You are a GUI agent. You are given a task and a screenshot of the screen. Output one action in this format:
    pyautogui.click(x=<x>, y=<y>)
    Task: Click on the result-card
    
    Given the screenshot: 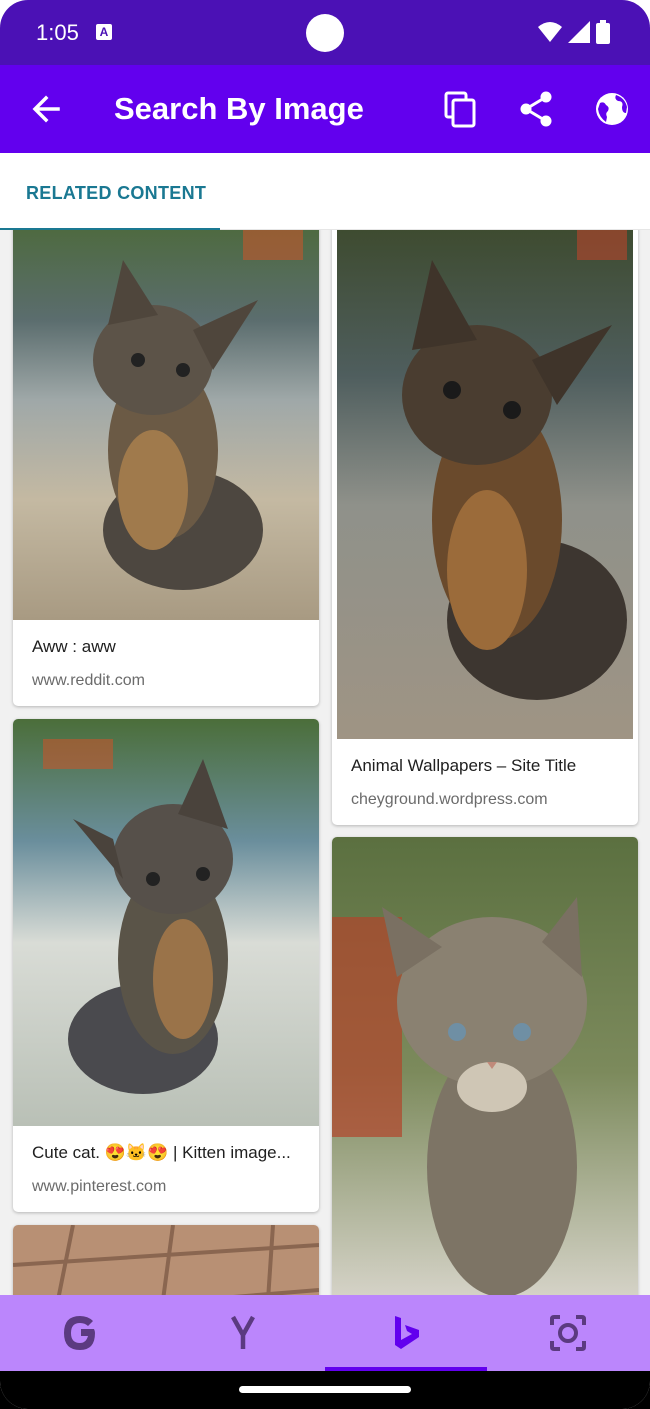 What is the action you would take?
    pyautogui.click(x=166, y=1260)
    